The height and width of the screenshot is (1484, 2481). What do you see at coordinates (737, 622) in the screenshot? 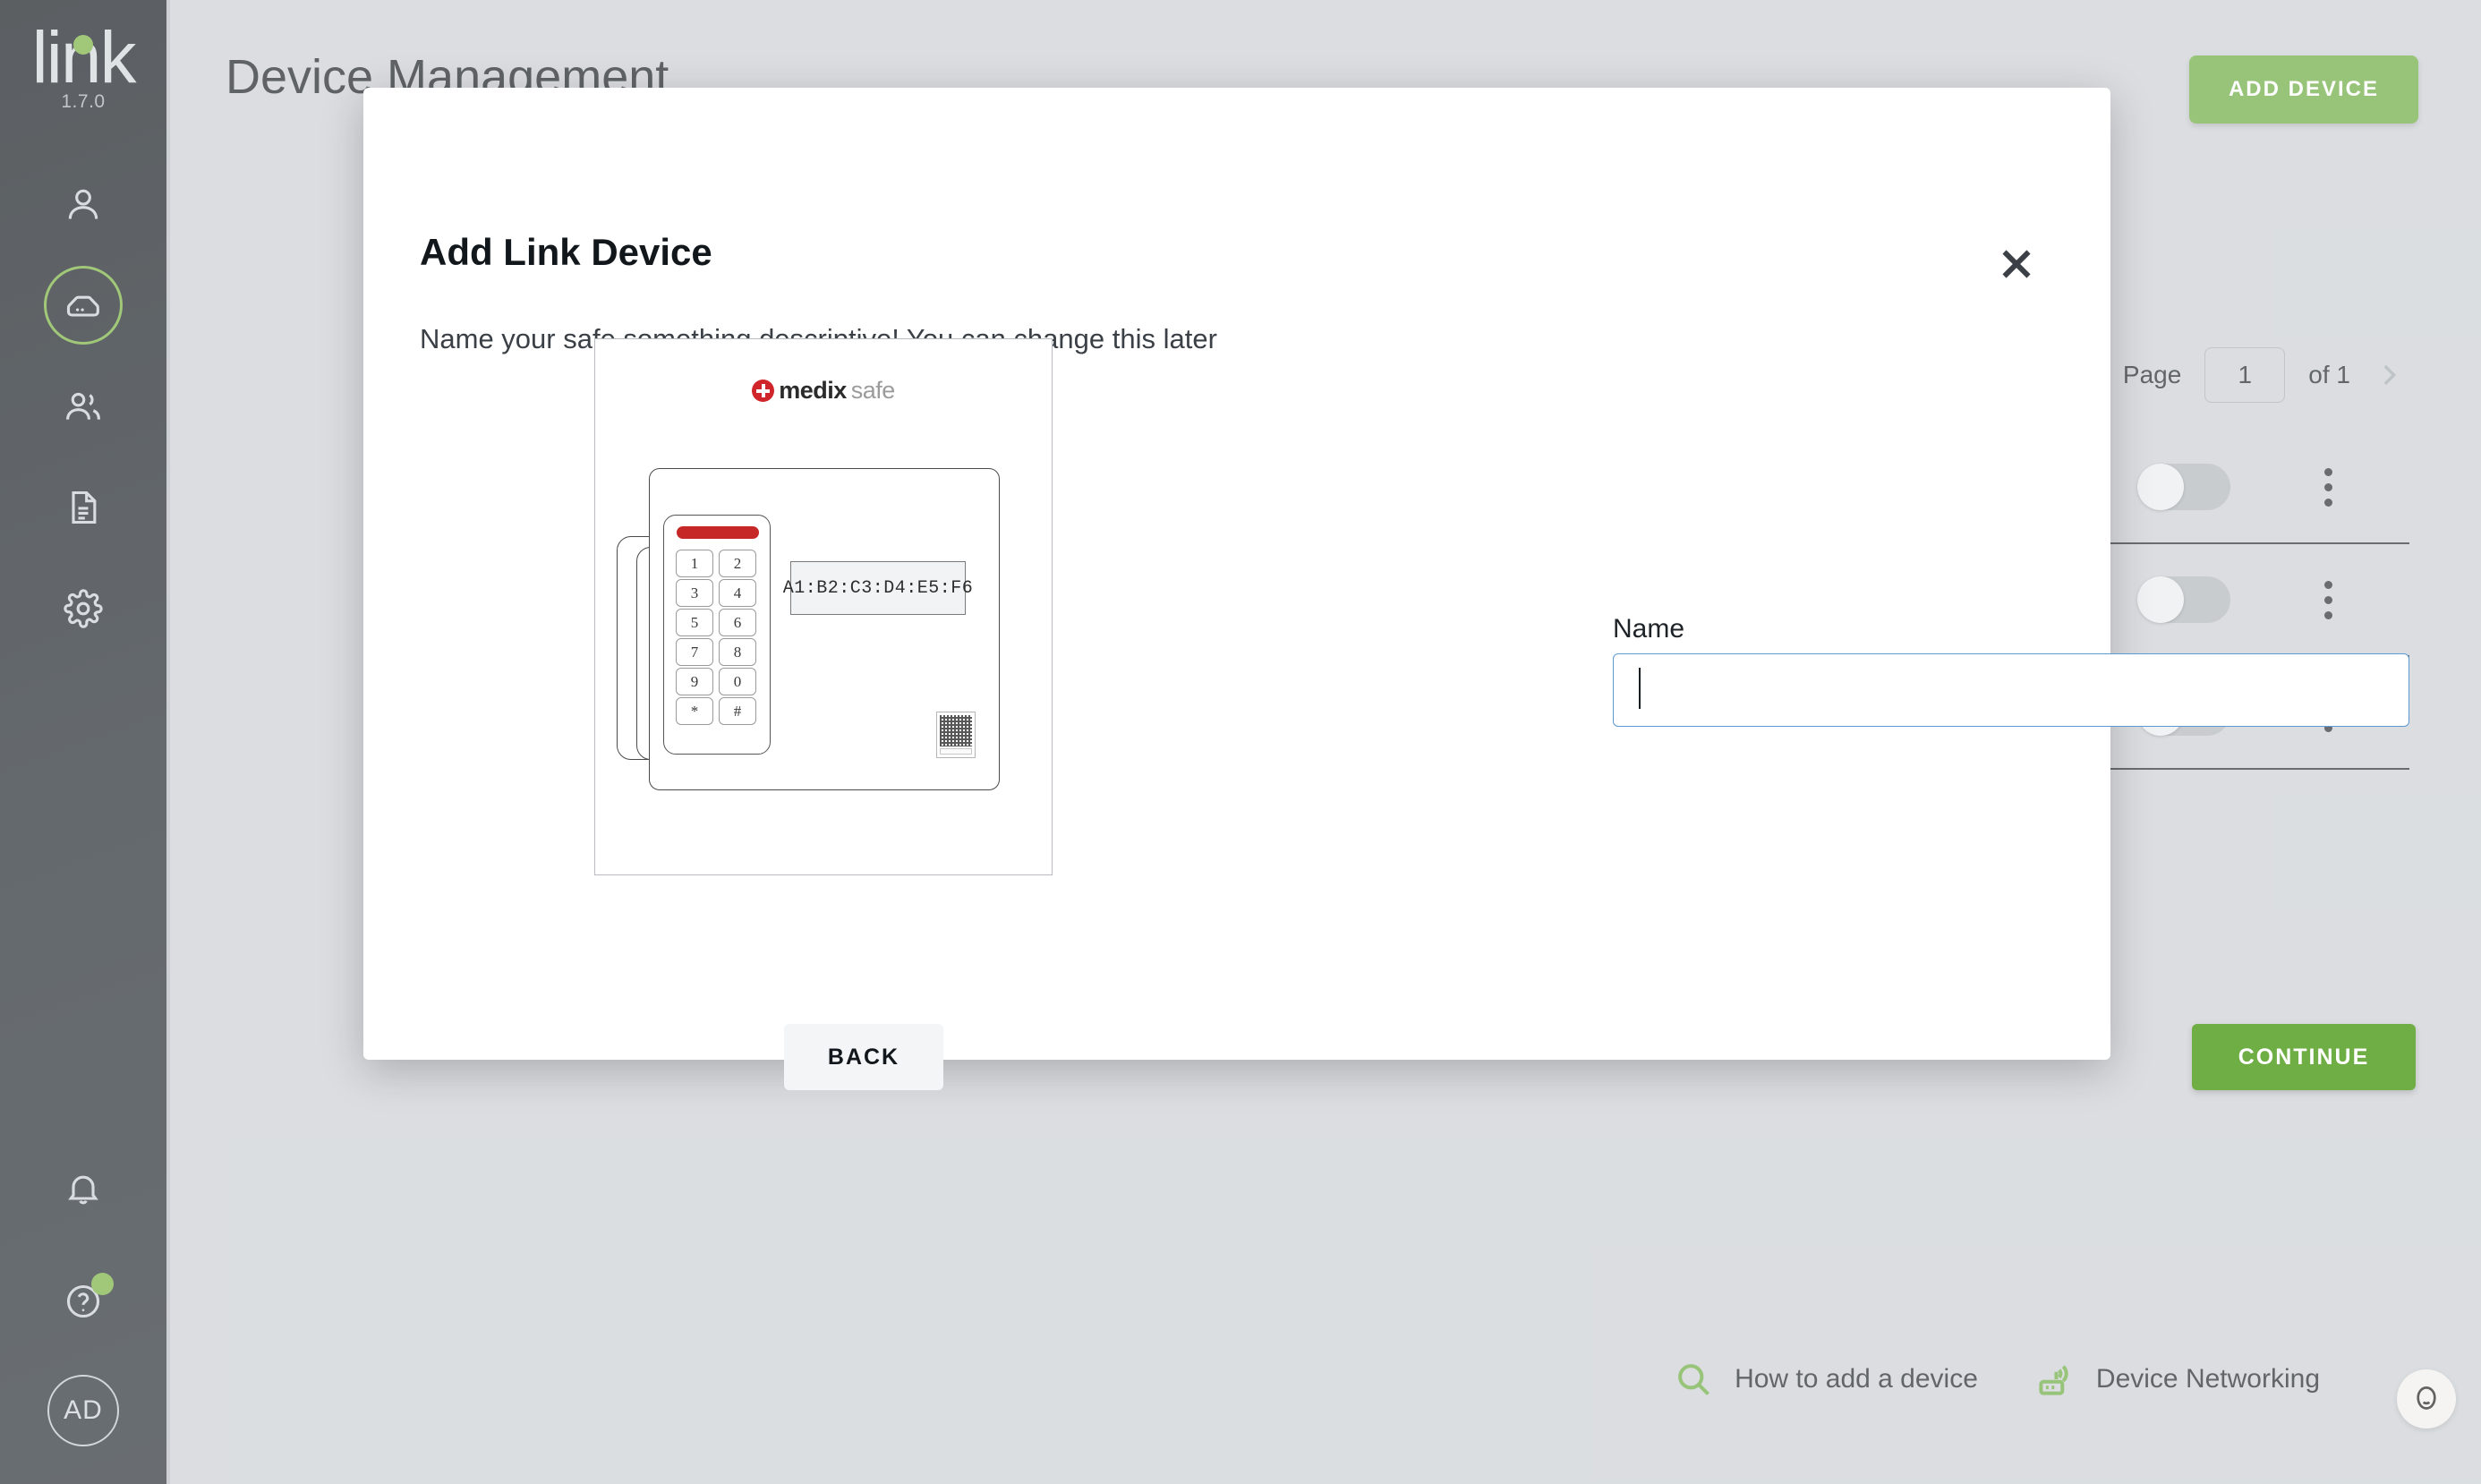
I see `keypad-key: 6` at bounding box center [737, 622].